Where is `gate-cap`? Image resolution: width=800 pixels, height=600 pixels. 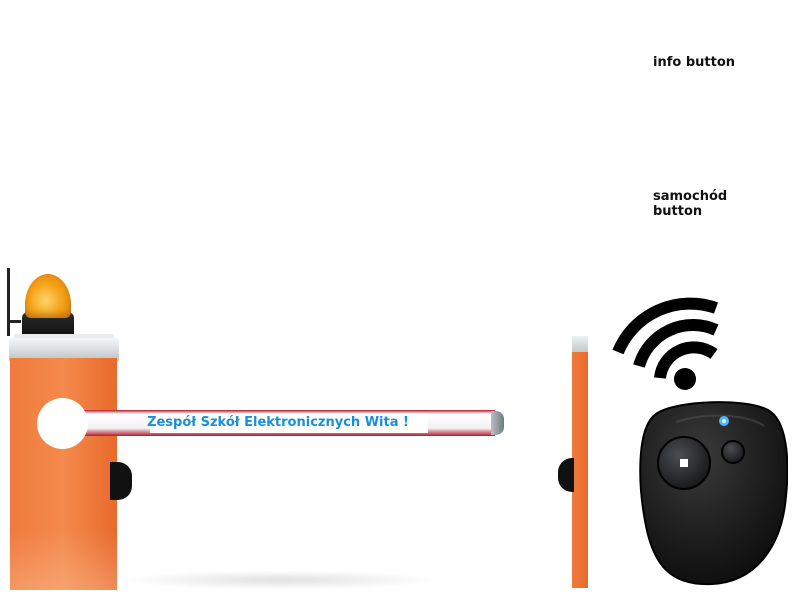 gate-cap is located at coordinates (64, 349).